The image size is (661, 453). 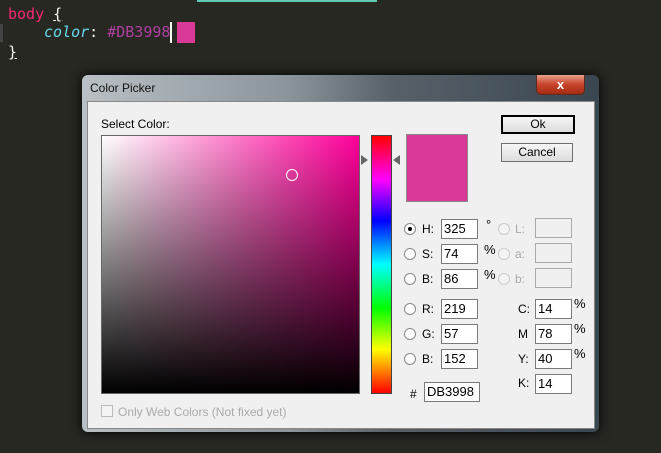 What do you see at coordinates (428, 359) in the screenshot?
I see `blue-label: B:` at bounding box center [428, 359].